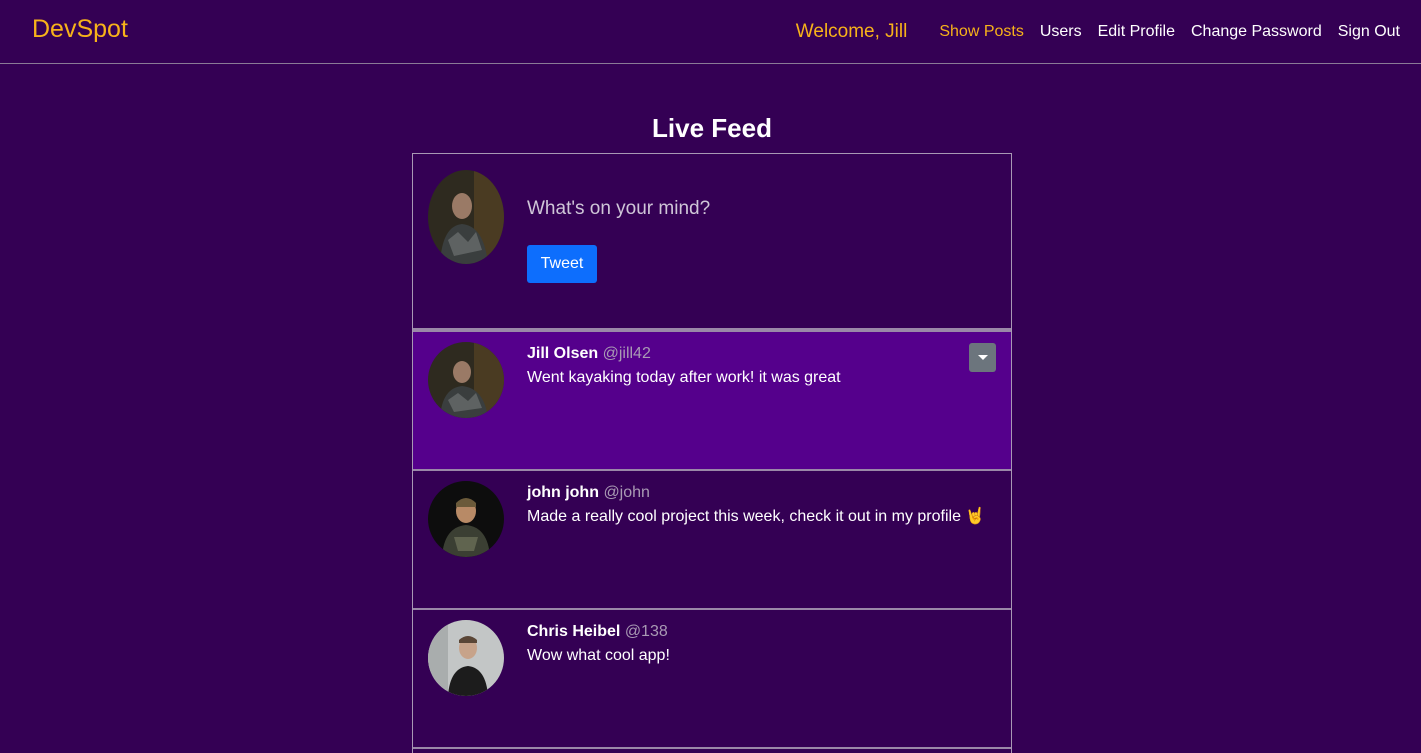 The height and width of the screenshot is (753, 1421). I want to click on welcome-text: Welcome, Jill, so click(851, 31).